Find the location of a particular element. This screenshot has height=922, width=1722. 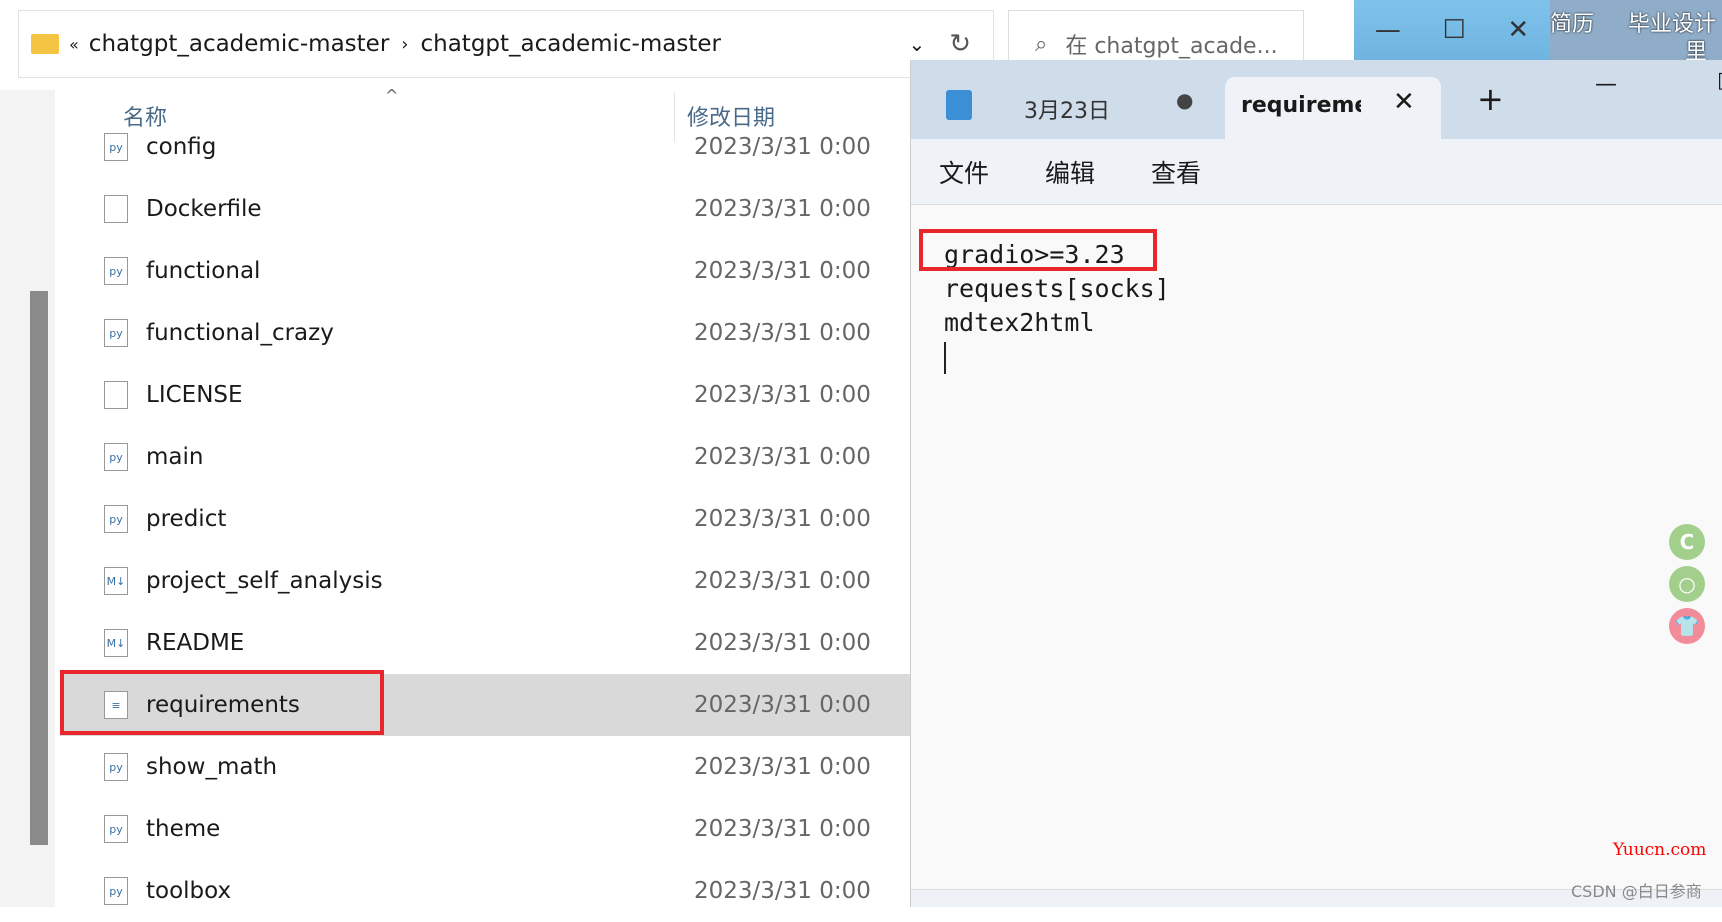

text-cursor is located at coordinates (945, 358).